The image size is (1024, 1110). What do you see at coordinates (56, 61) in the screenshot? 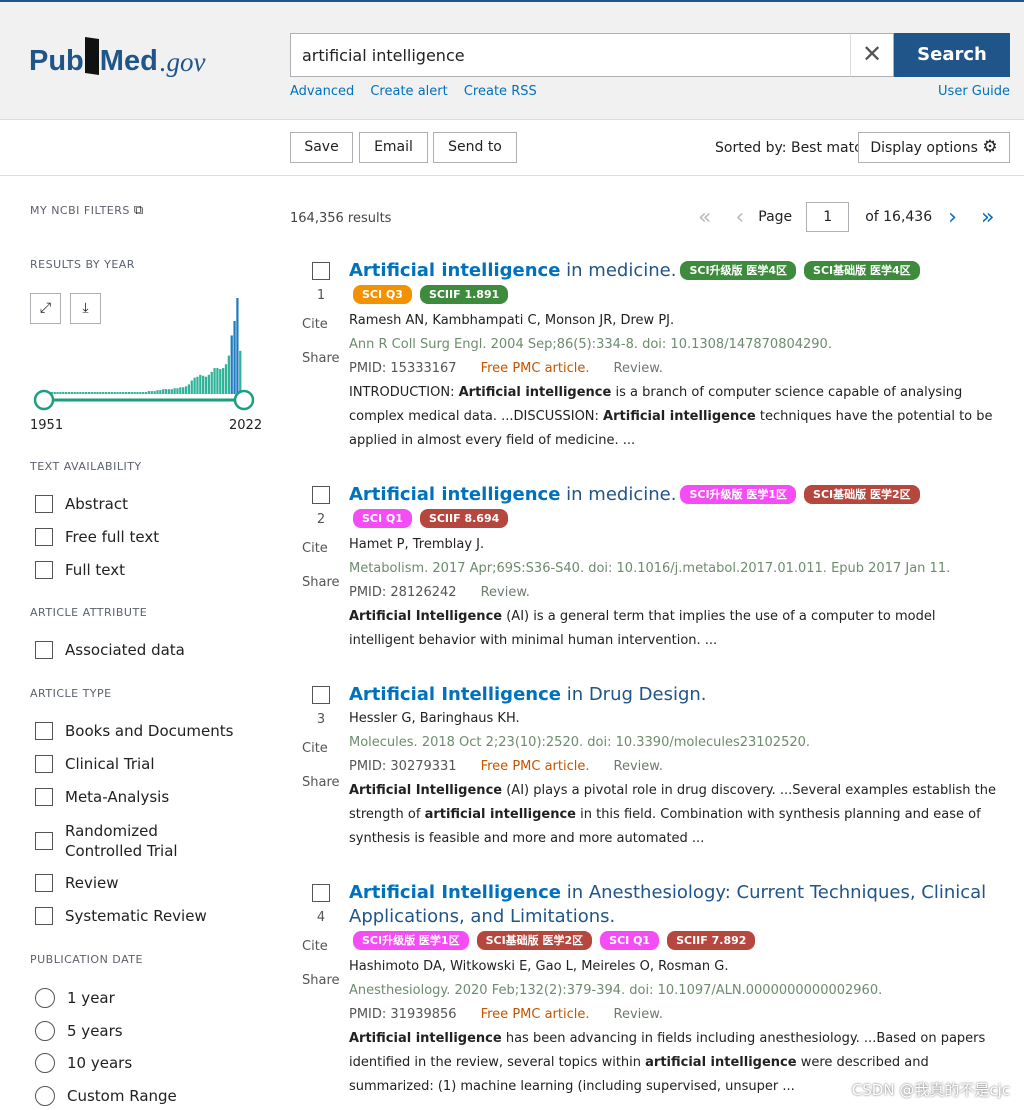
I see `logo-text-pub: Pub` at bounding box center [56, 61].